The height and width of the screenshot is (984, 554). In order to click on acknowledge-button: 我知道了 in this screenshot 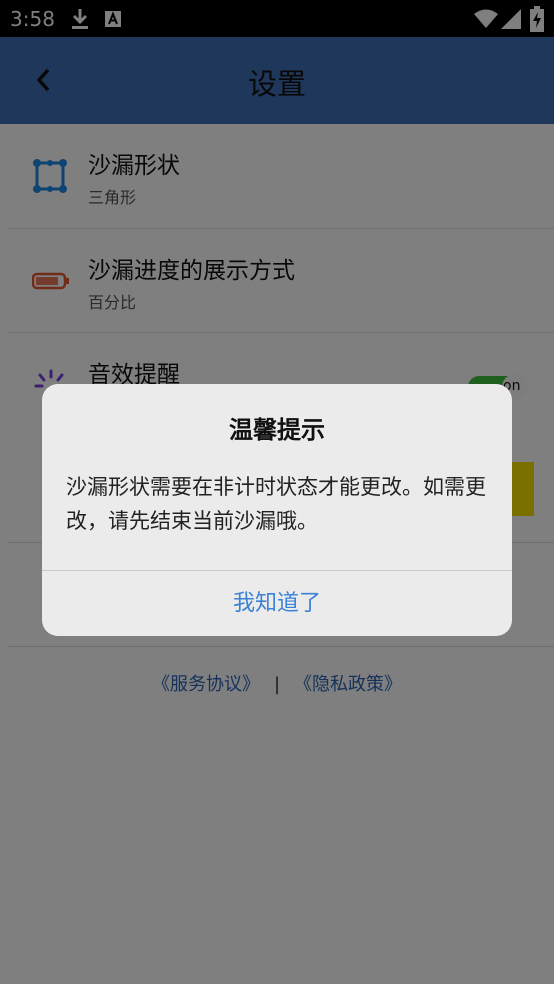, I will do `click(277, 603)`.